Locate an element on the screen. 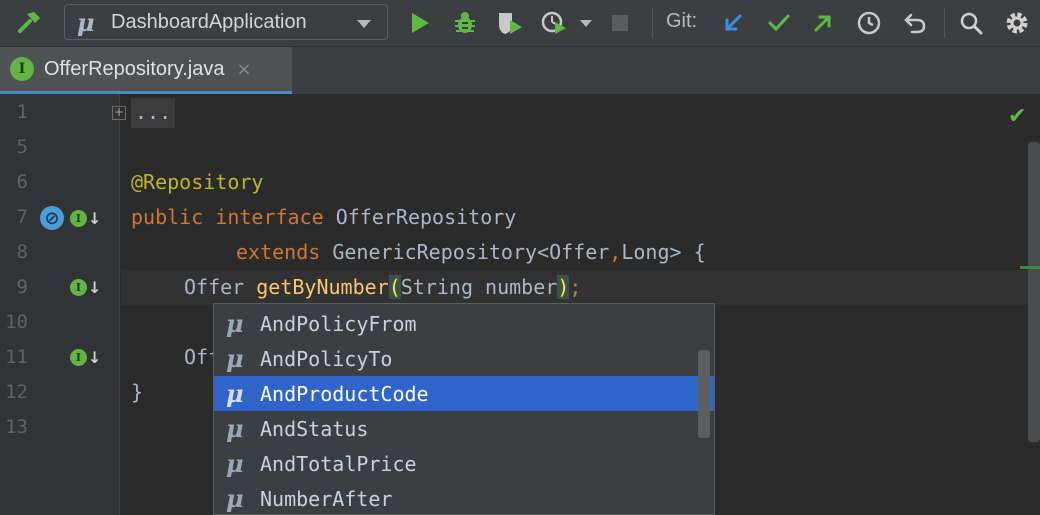 This screenshot has width=1040, height=515. completion-item: μ AndPolicyFrom is located at coordinates (464, 323).